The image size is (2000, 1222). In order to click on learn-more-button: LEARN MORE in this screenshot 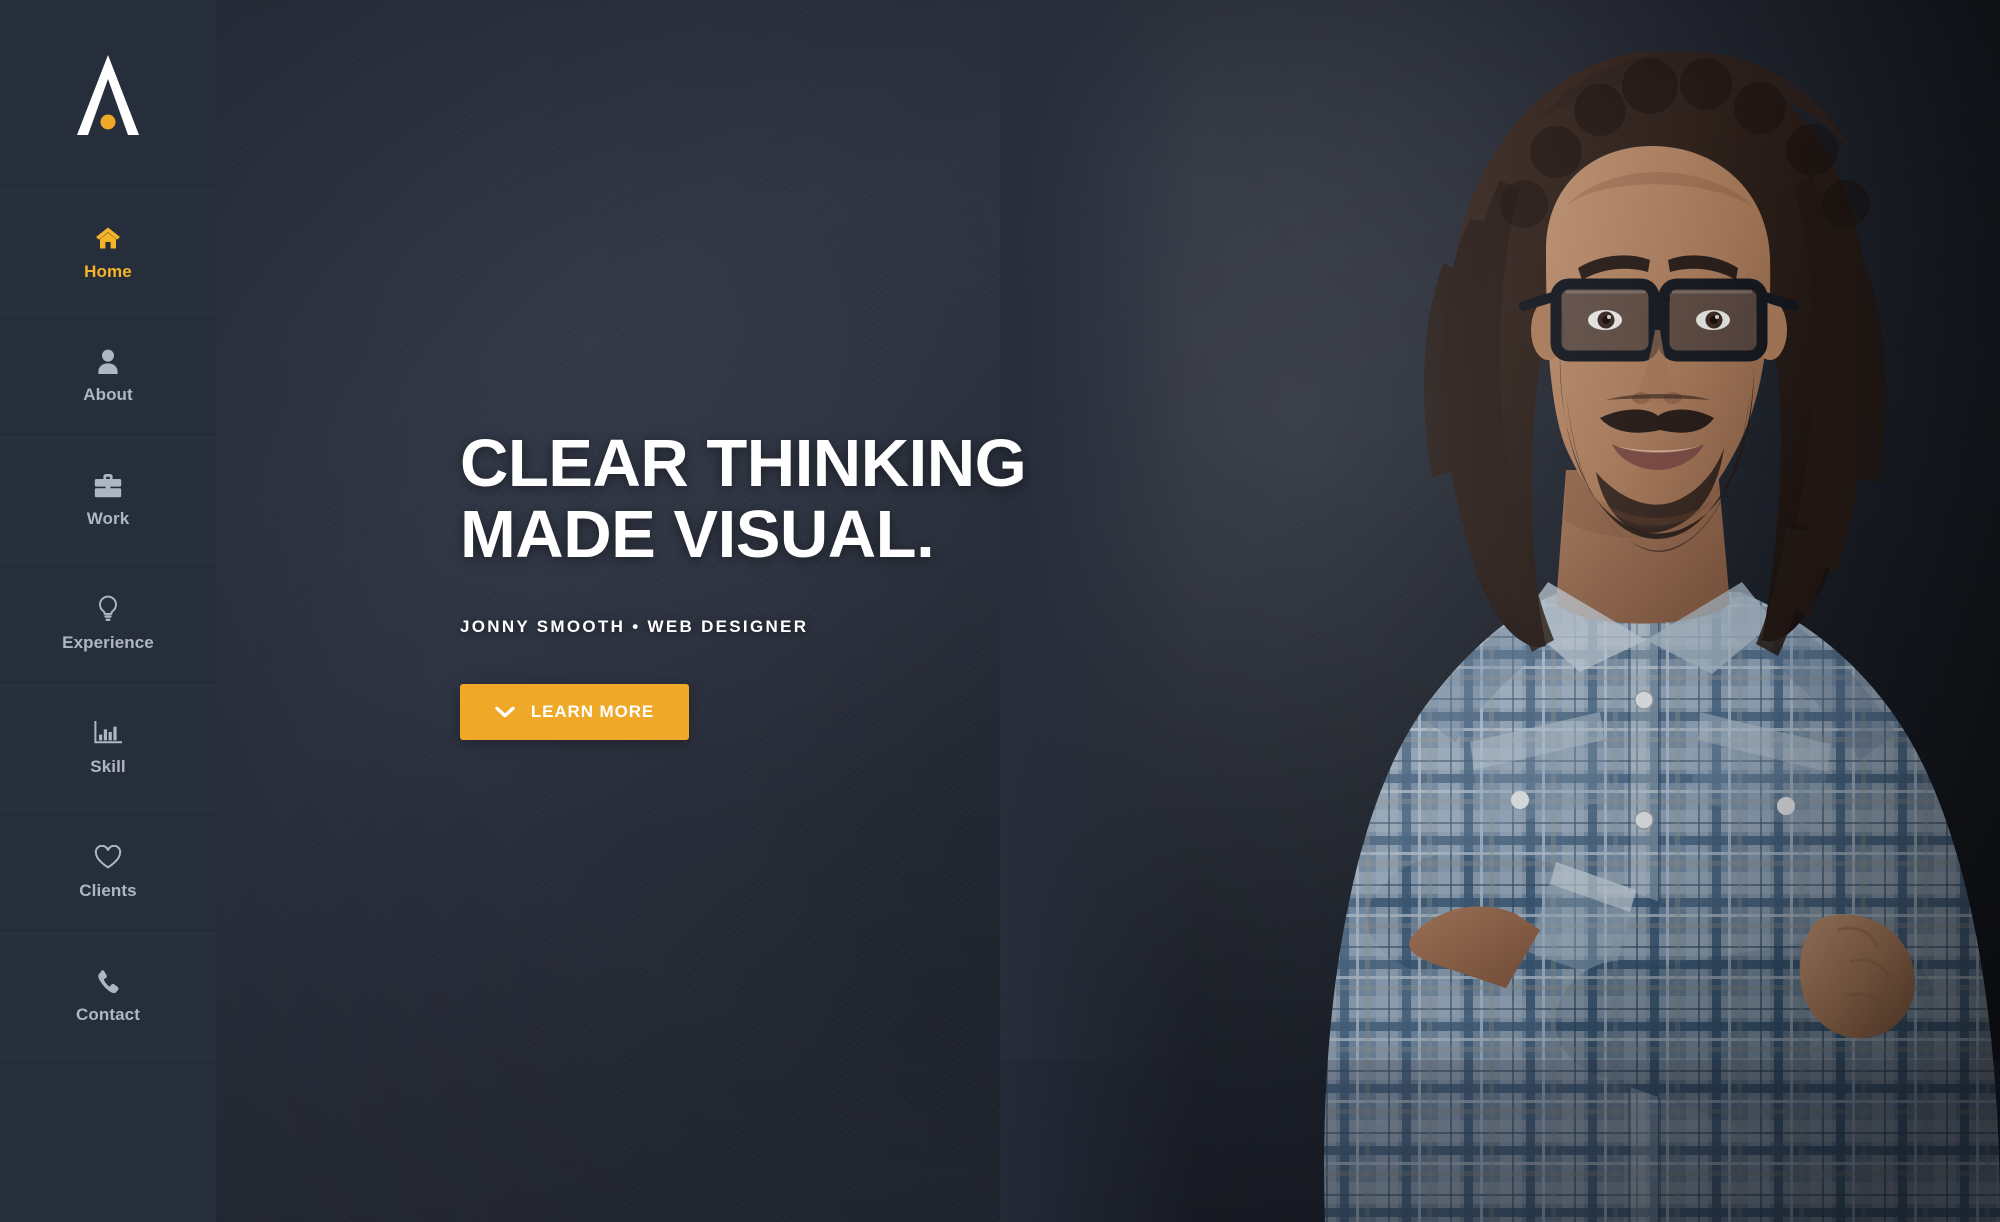, I will do `click(574, 712)`.